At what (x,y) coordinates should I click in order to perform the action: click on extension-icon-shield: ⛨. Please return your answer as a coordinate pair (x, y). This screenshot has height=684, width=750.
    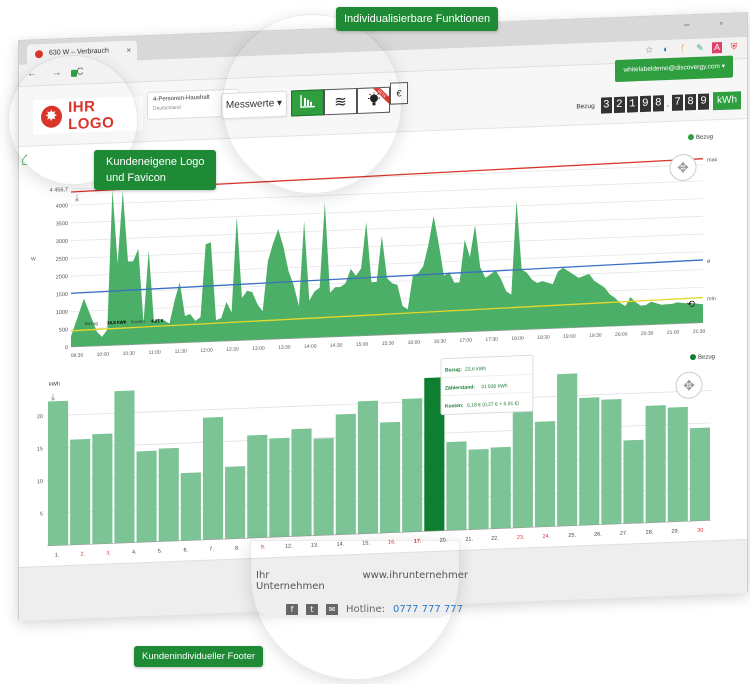
    Looking at the image, I should click on (734, 46).